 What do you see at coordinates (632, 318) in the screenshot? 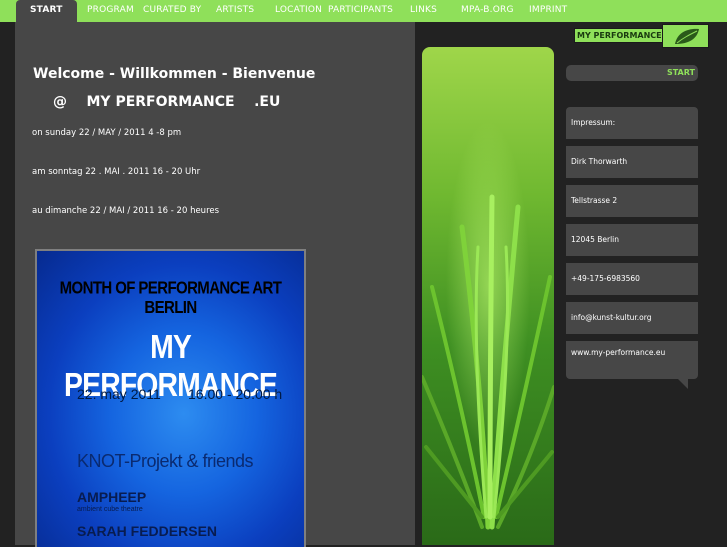
I see `imprint-email: info@kunst-kultur.org` at bounding box center [632, 318].